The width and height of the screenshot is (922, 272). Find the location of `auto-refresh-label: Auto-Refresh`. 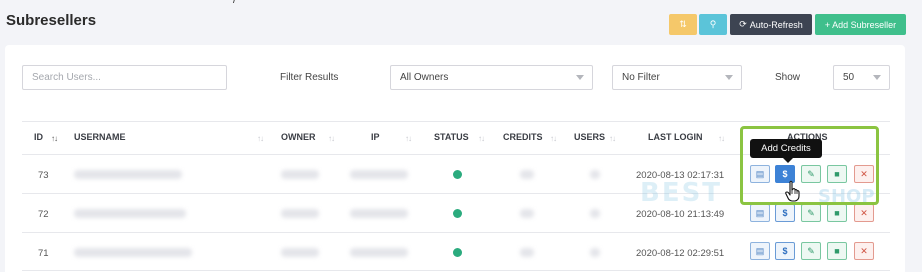

auto-refresh-label: Auto-Refresh is located at coordinates (776, 24).